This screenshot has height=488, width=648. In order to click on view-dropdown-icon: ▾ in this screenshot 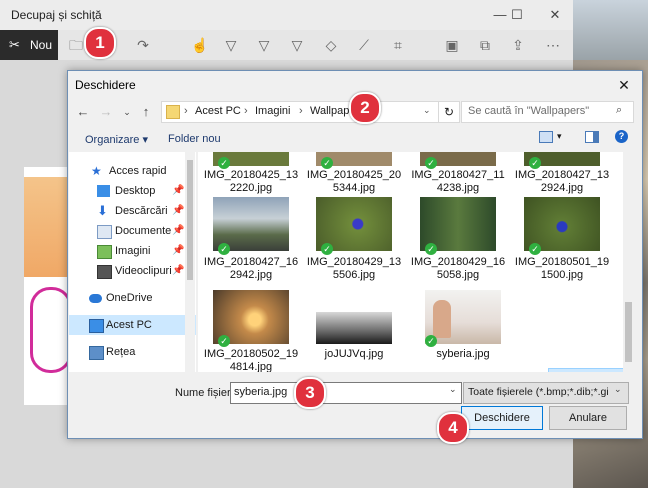, I will do `click(559, 136)`.